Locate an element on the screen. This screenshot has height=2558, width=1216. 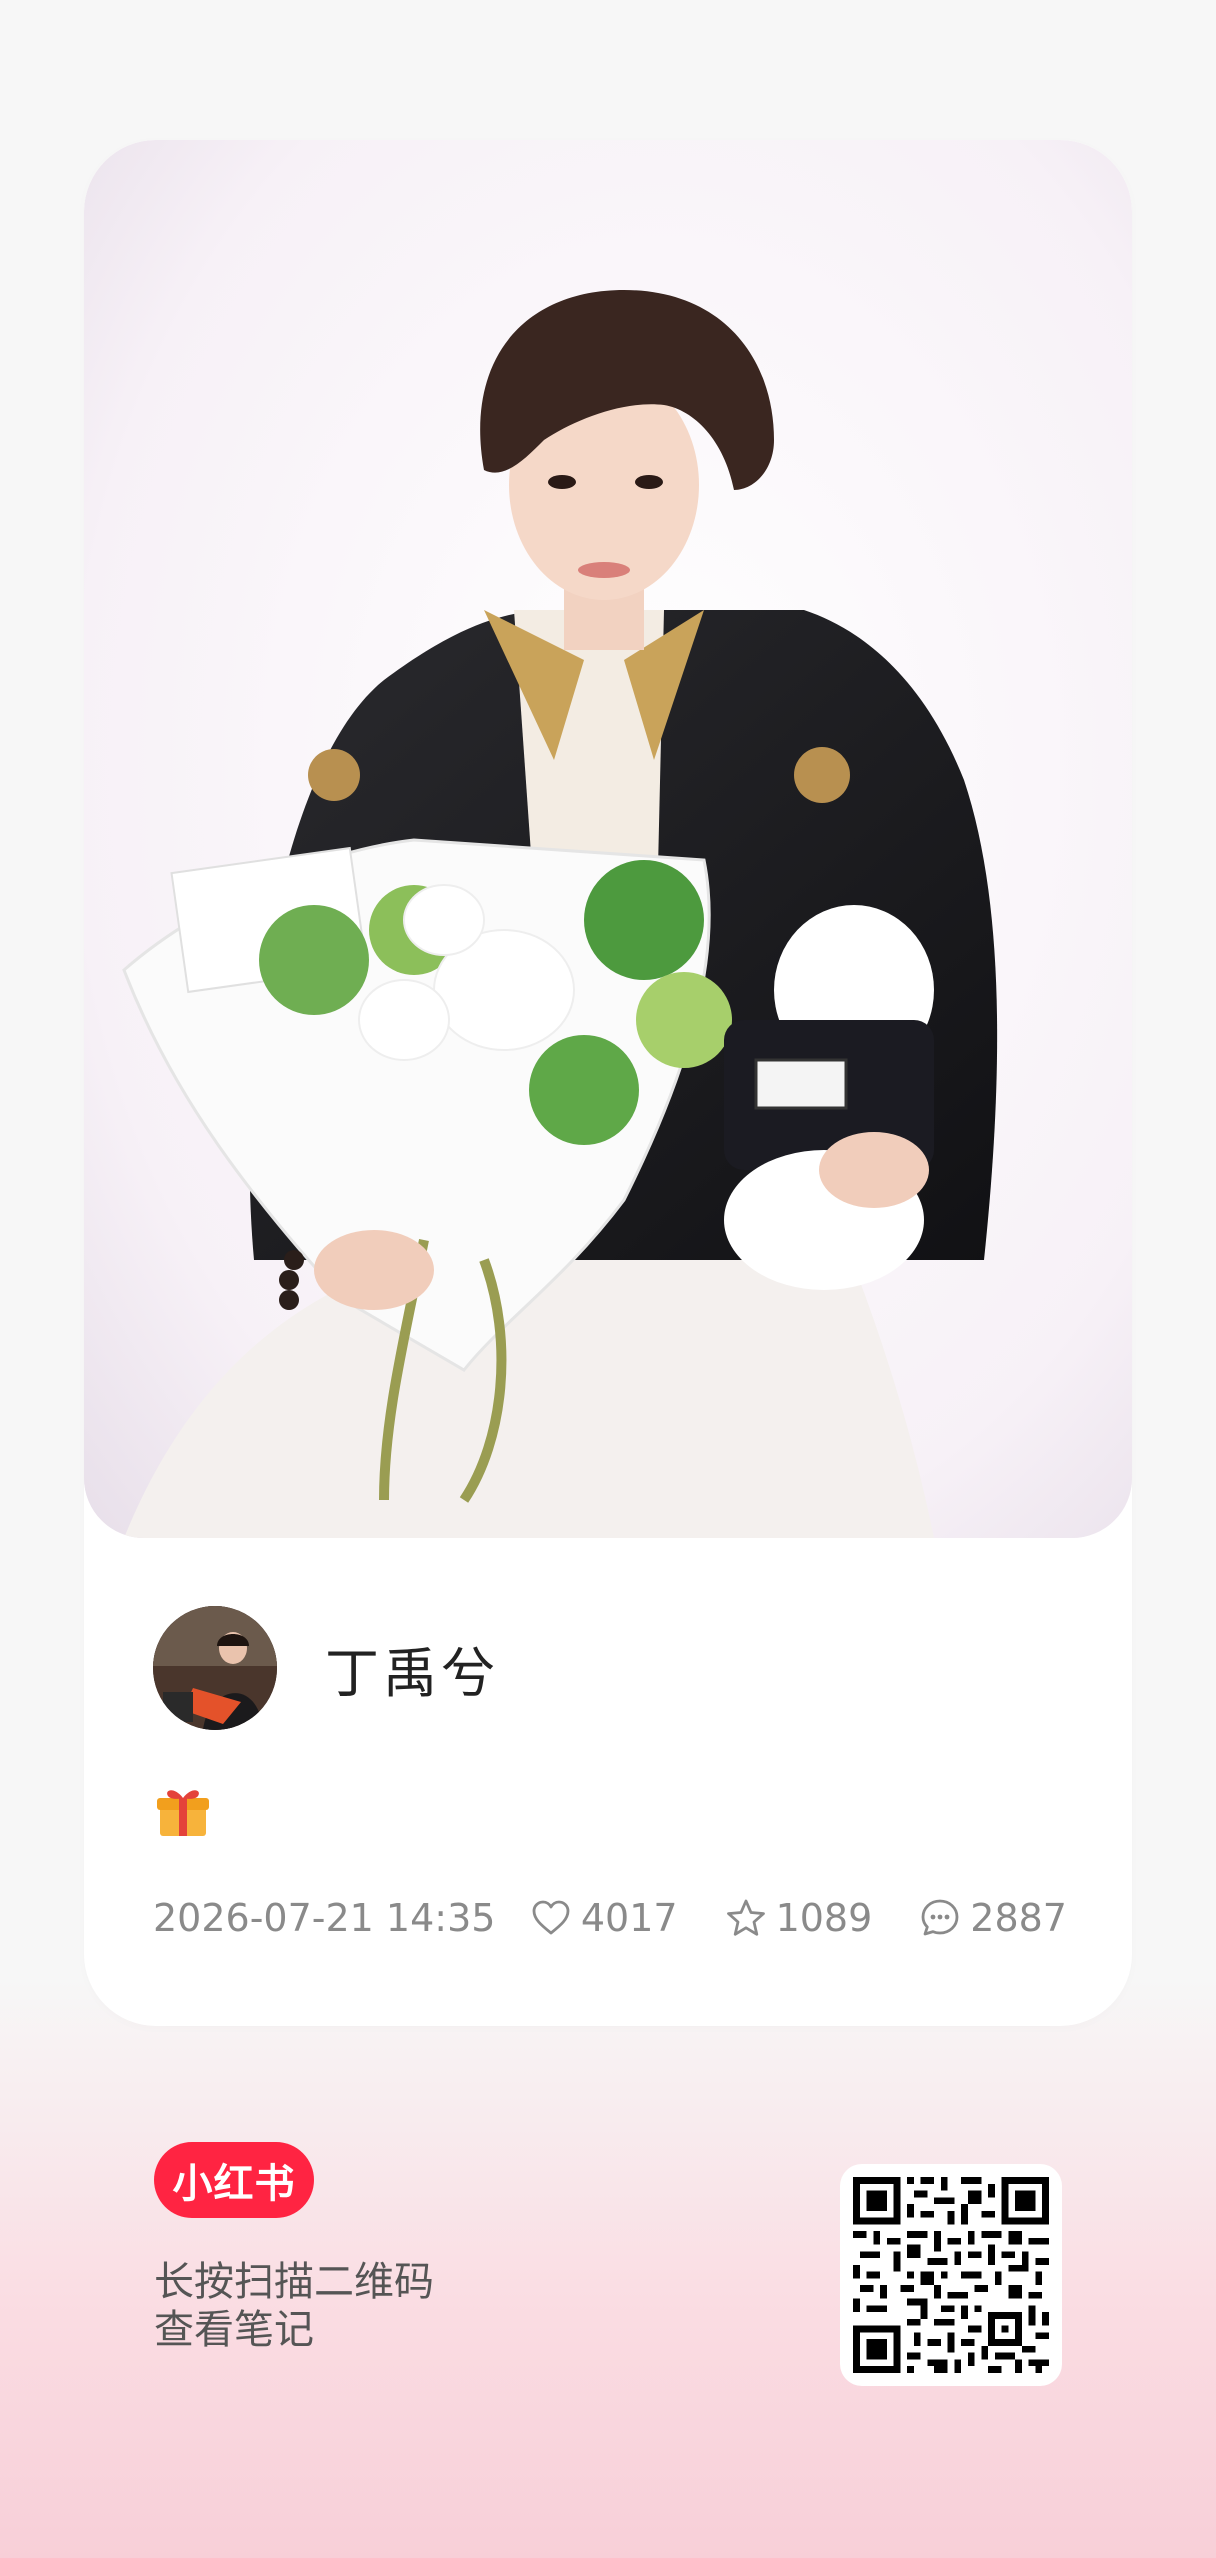
stats-group: 4017 1089 2887 is located at coordinates (798, 1918).